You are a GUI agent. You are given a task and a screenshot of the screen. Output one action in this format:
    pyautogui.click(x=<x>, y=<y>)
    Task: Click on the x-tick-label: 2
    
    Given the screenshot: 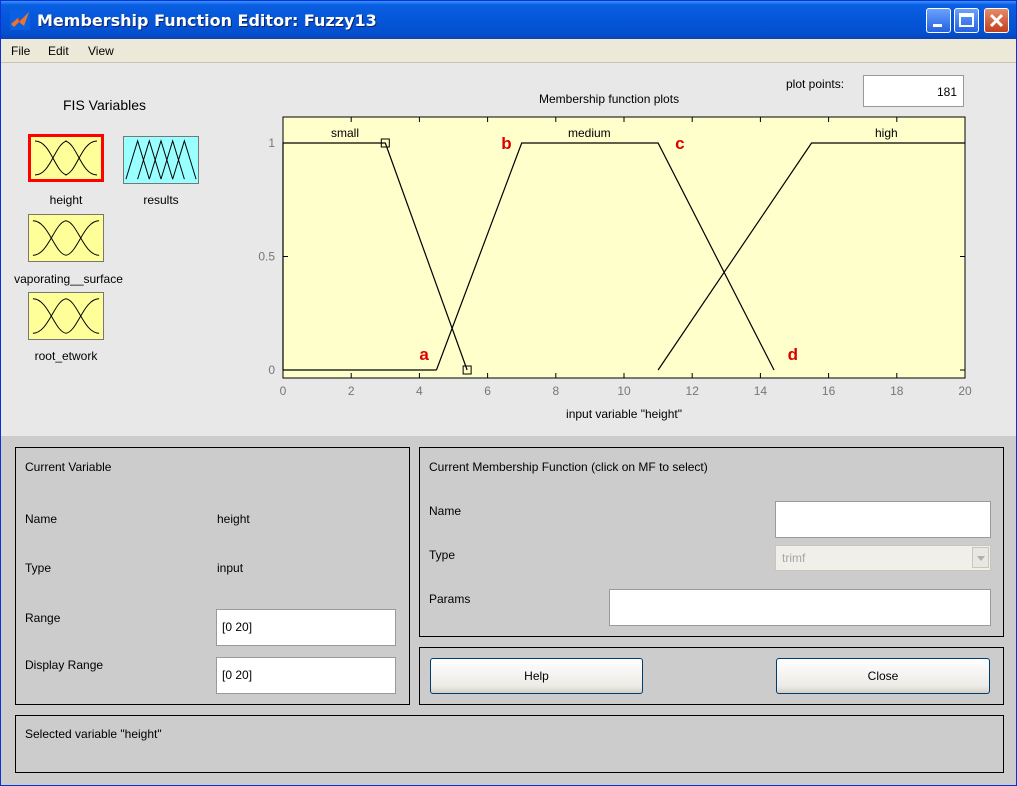 What is the action you would take?
    pyautogui.click(x=351, y=391)
    